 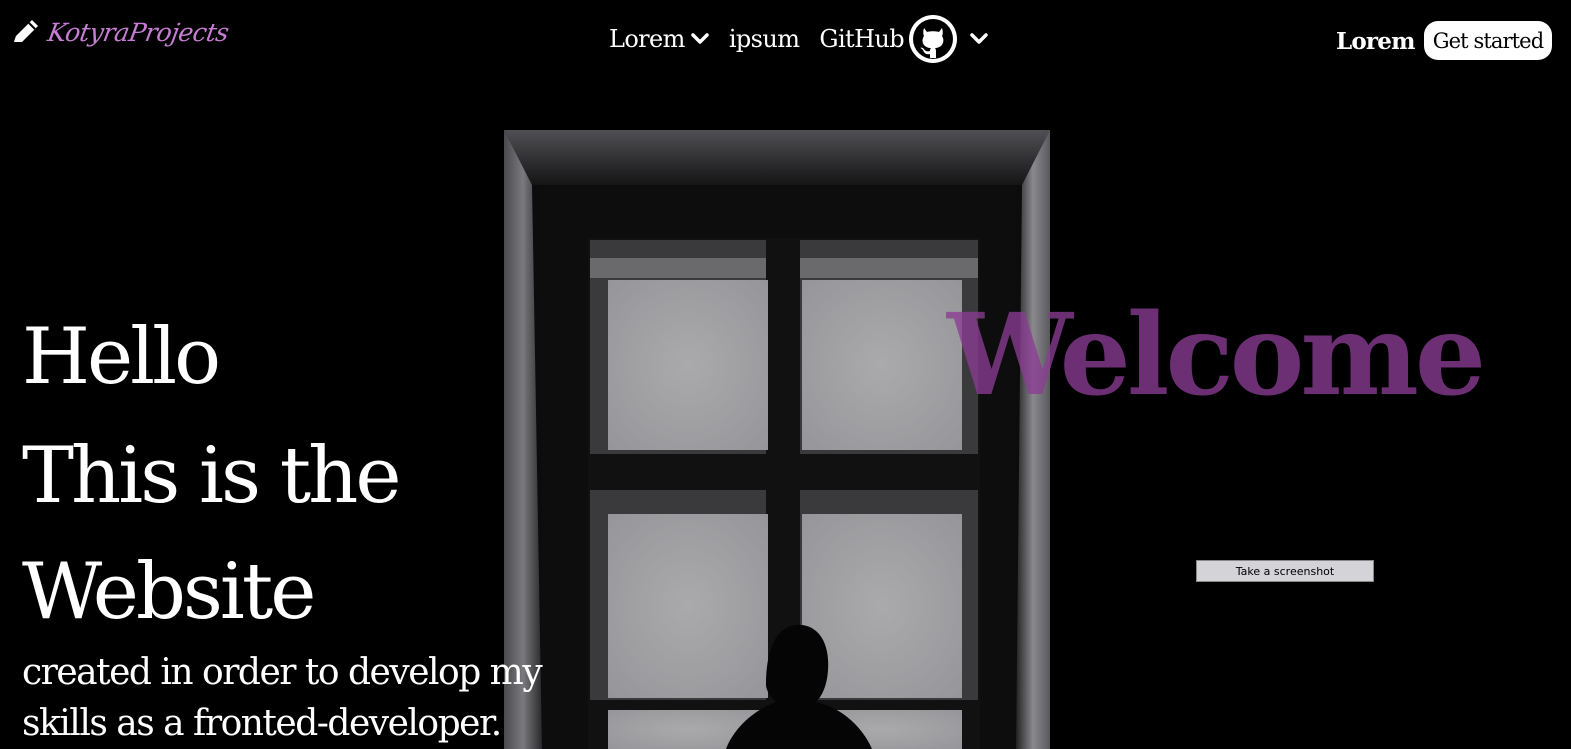 What do you see at coordinates (1375, 41) in the screenshot?
I see `lorem-link: Lorem` at bounding box center [1375, 41].